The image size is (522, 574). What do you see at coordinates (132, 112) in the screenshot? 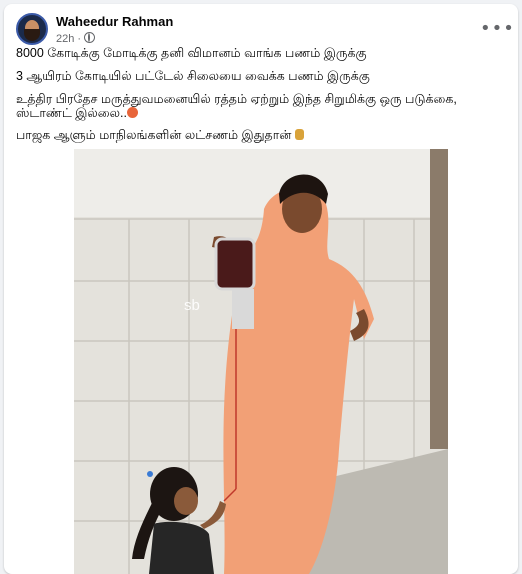
I see `angry-face-icon` at bounding box center [132, 112].